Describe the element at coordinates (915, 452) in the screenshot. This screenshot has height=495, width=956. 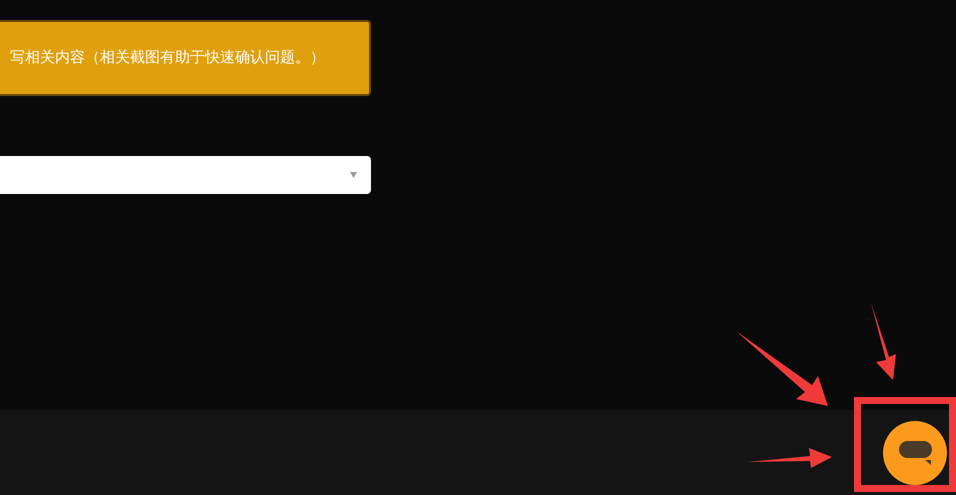
I see `chat-bubble-icon` at that location.